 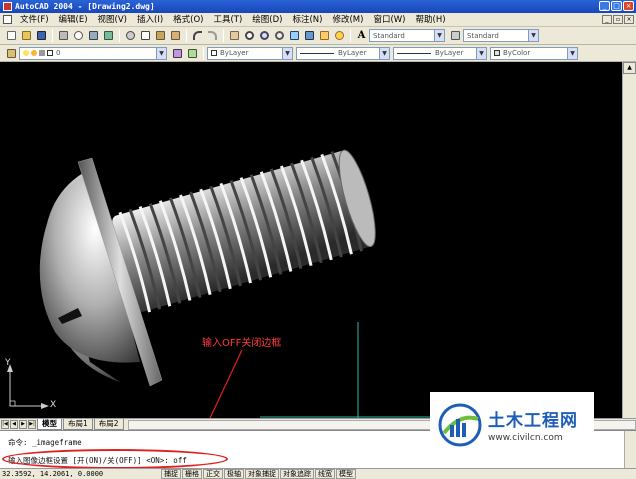 What do you see at coordinates (12, 53) in the screenshot?
I see `layer-manager-button` at bounding box center [12, 53].